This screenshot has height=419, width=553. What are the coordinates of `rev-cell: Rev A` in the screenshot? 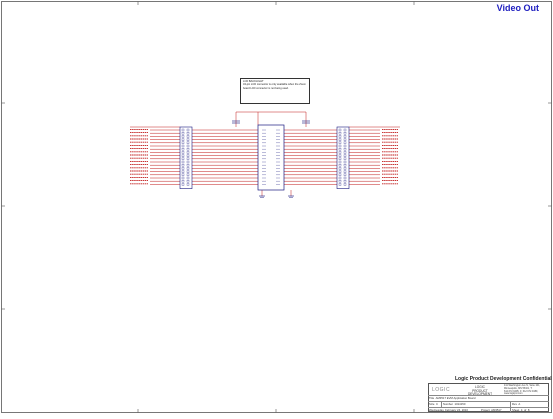 It's located at (516, 404).